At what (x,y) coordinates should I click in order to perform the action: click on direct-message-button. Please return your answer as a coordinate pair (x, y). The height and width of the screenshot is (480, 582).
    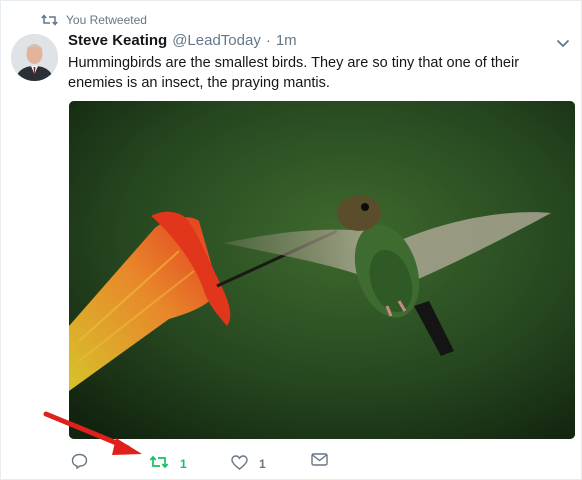
    Looking at the image, I should click on (319, 459).